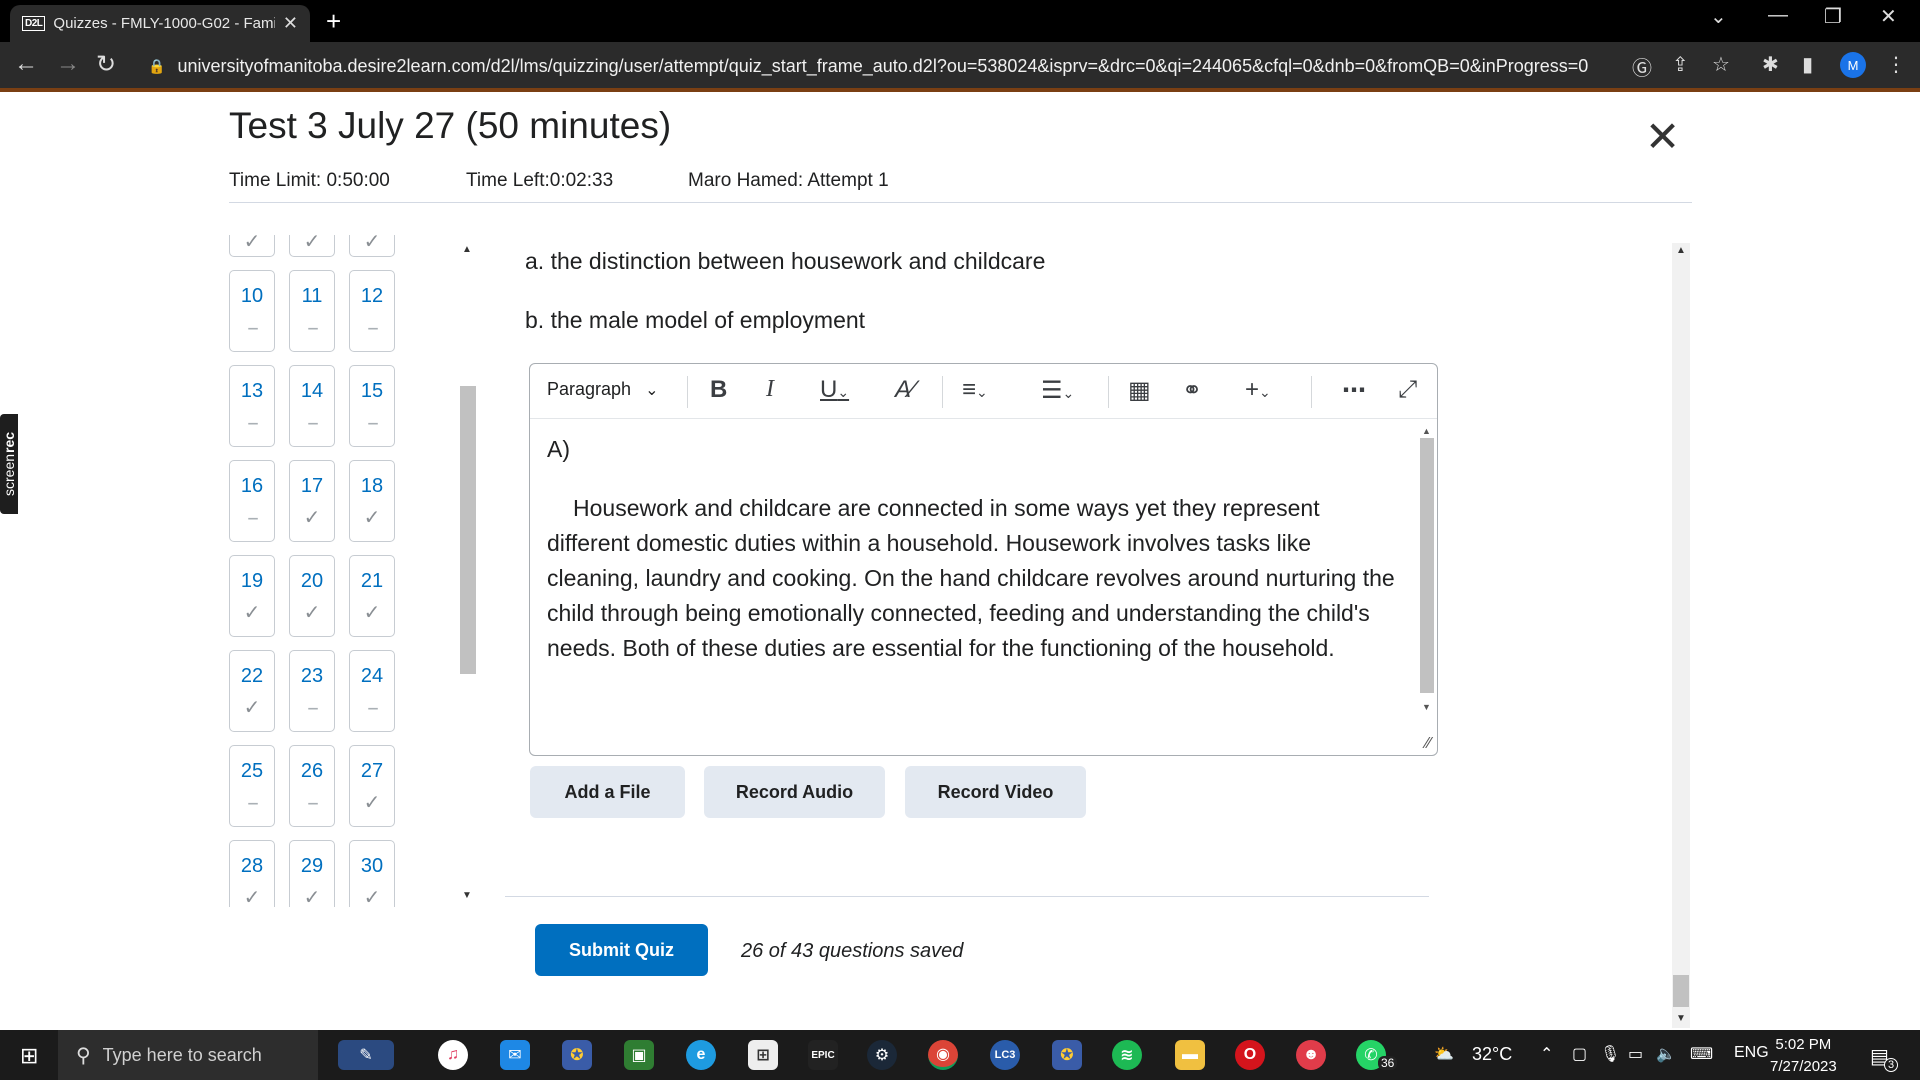 The image size is (1920, 1080). What do you see at coordinates (372, 406) in the screenshot?
I see `question-cell: 15 --` at bounding box center [372, 406].